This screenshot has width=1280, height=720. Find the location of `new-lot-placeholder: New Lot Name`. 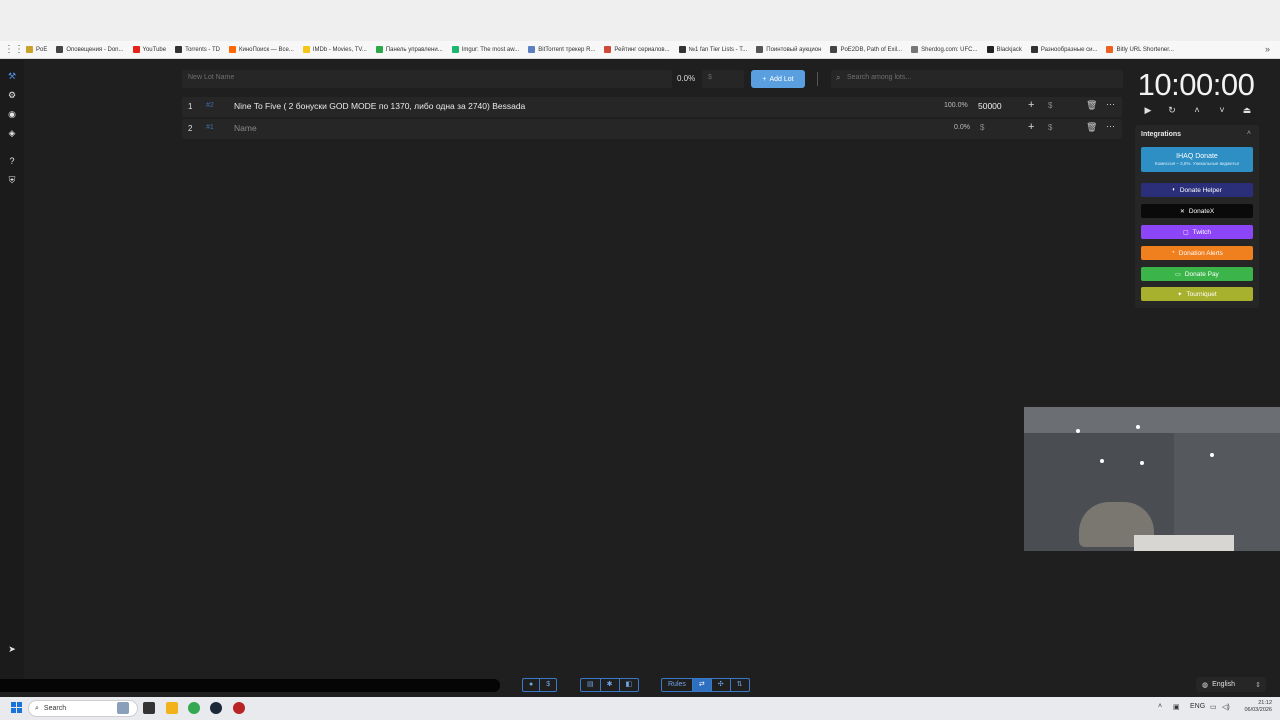

new-lot-placeholder: New Lot Name is located at coordinates (211, 77).